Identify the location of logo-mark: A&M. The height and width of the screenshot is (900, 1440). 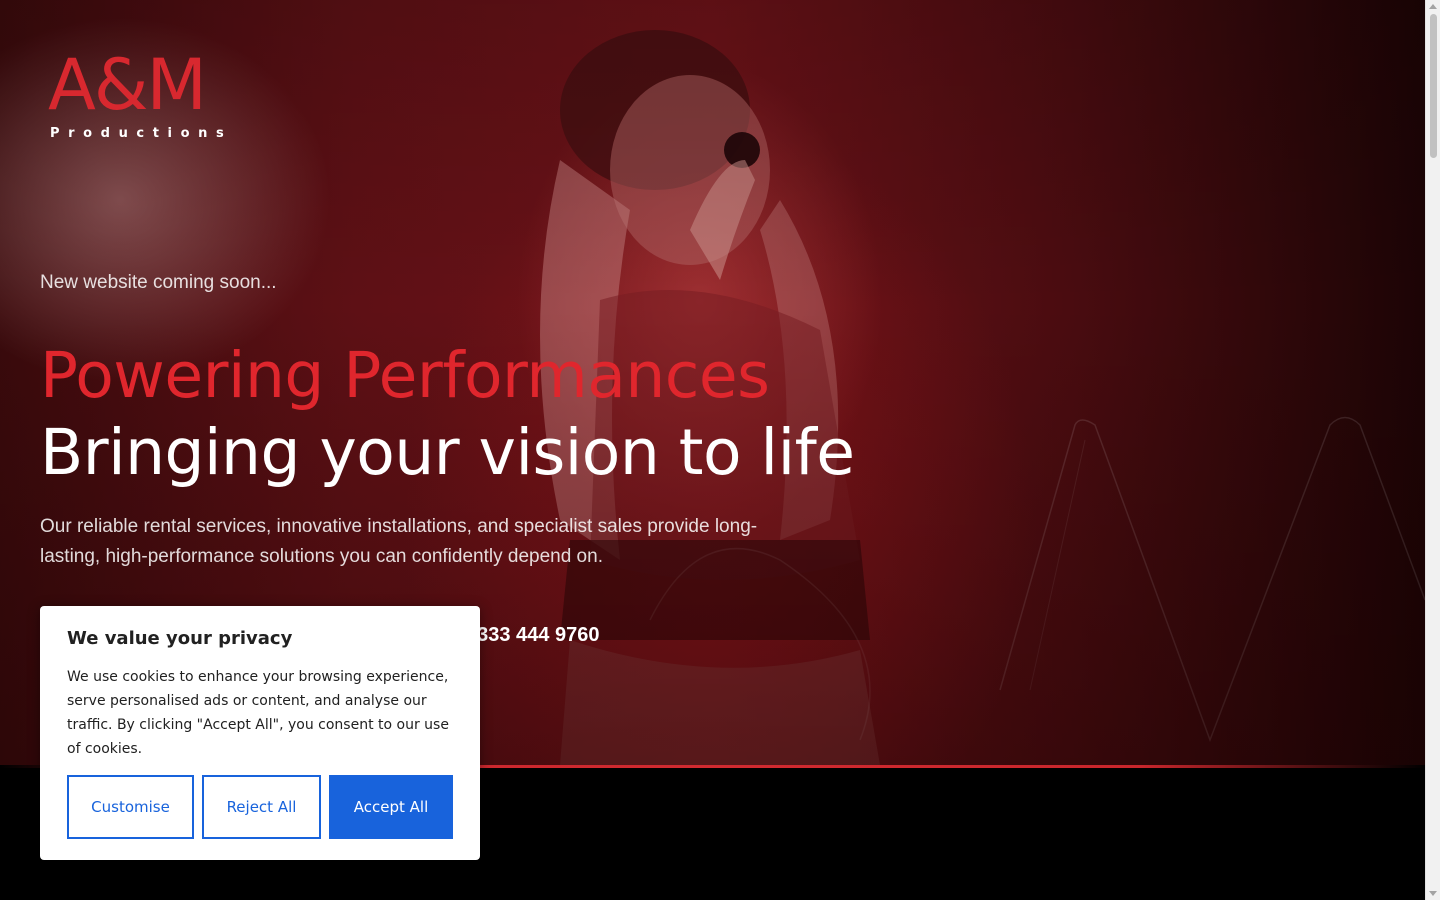
(127, 85).